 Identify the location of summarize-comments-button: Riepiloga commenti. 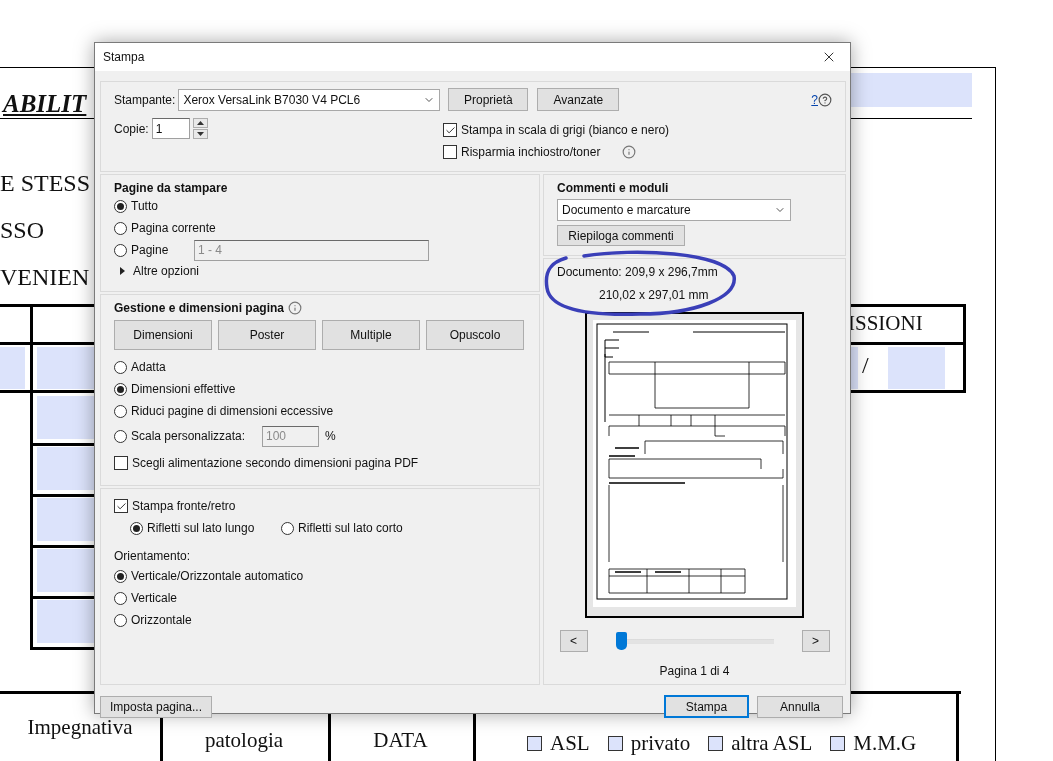
(621, 235).